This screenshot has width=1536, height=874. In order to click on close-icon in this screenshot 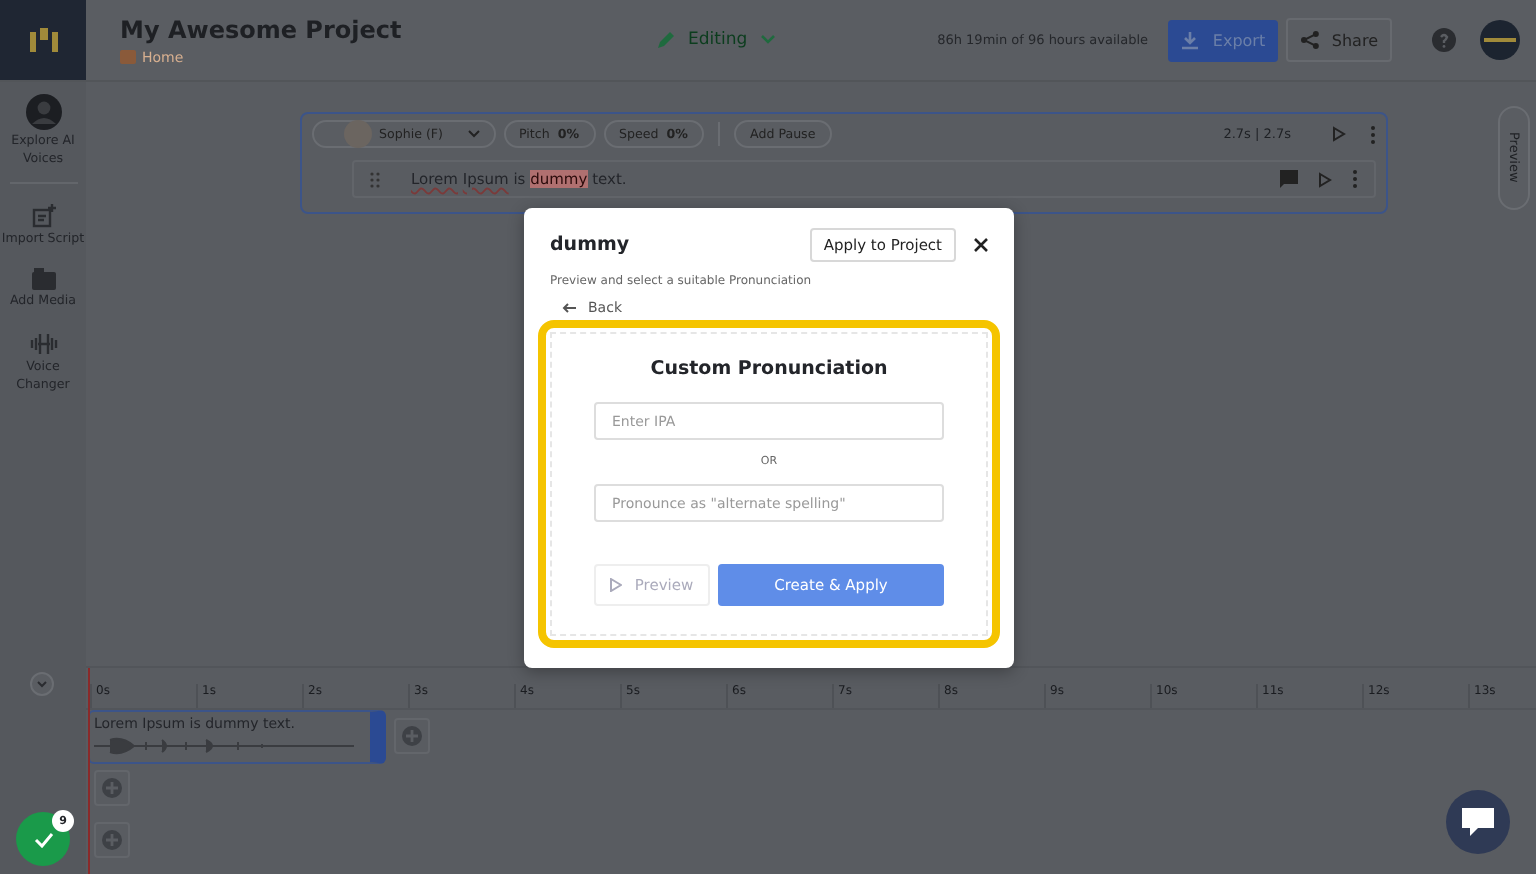, I will do `click(981, 245)`.